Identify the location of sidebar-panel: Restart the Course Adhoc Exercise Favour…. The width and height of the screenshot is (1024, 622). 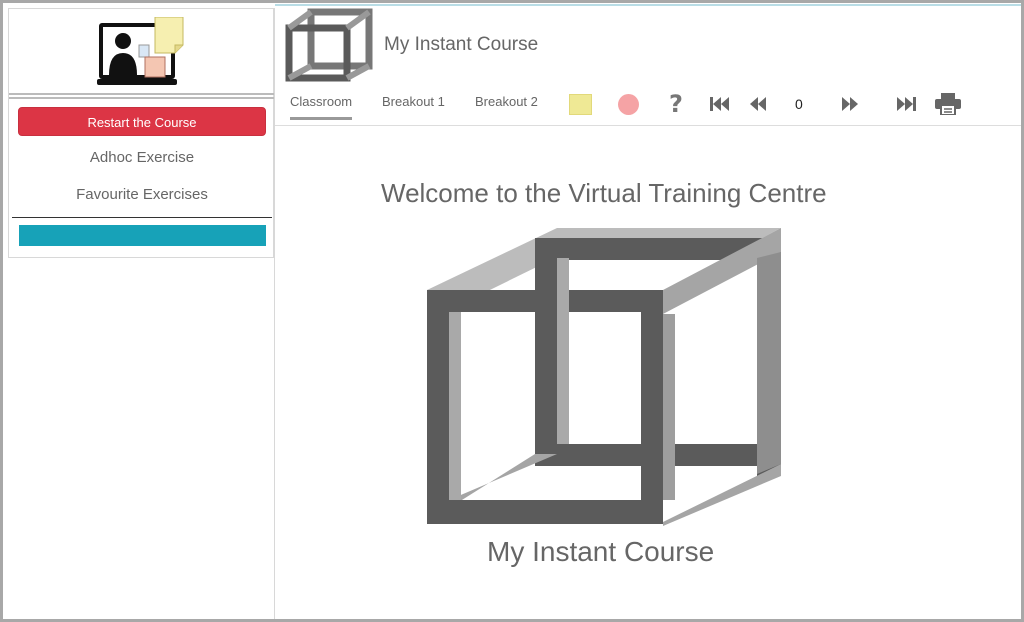
(141, 133).